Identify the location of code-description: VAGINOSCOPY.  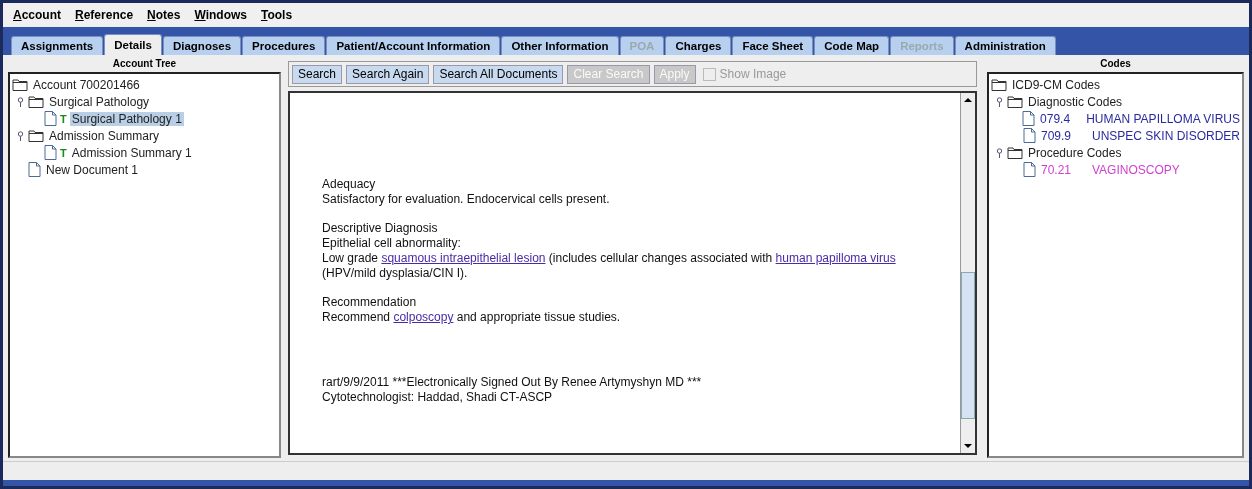
(1136, 169).